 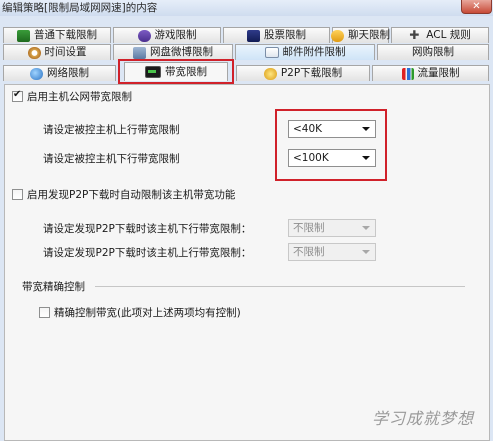 What do you see at coordinates (309, 252) in the screenshot?
I see `p2p-upload-limit-value: 不限制` at bounding box center [309, 252].